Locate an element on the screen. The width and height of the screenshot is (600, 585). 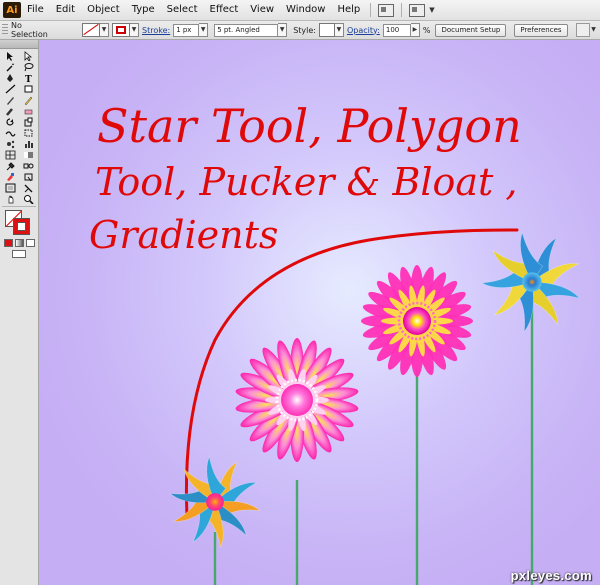
graphic-style-swatch is located at coordinates (326, 30).